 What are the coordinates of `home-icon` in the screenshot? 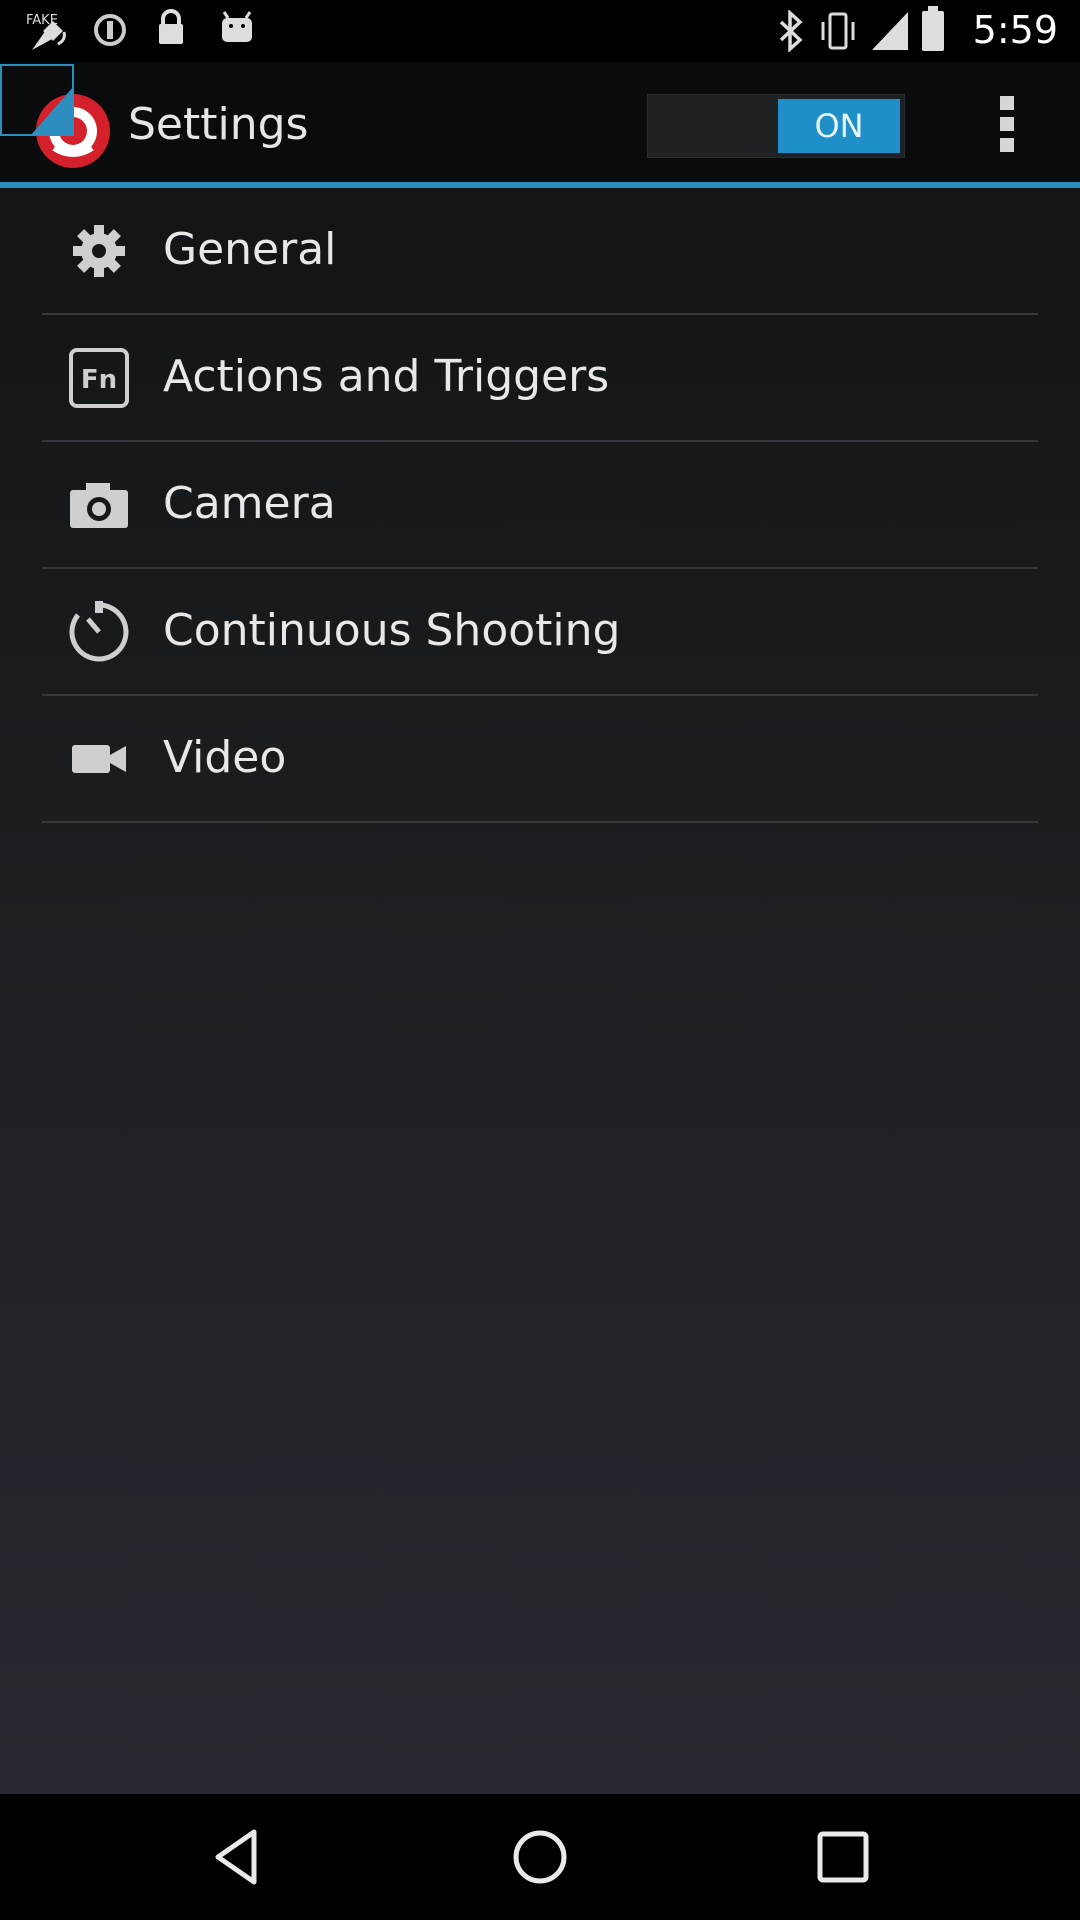 It's located at (540, 1857).